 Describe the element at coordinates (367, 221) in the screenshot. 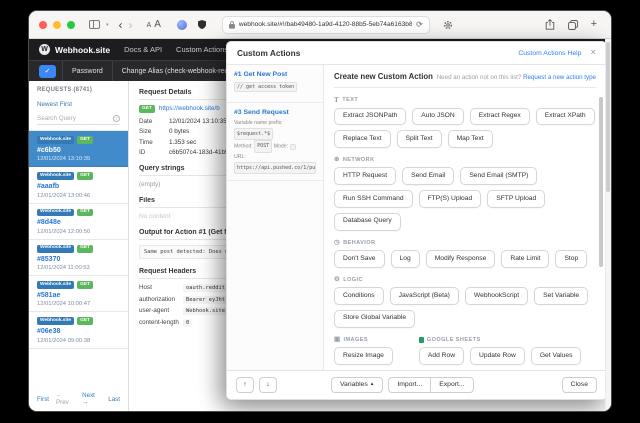

I see `action-database-query: Database Query` at that location.